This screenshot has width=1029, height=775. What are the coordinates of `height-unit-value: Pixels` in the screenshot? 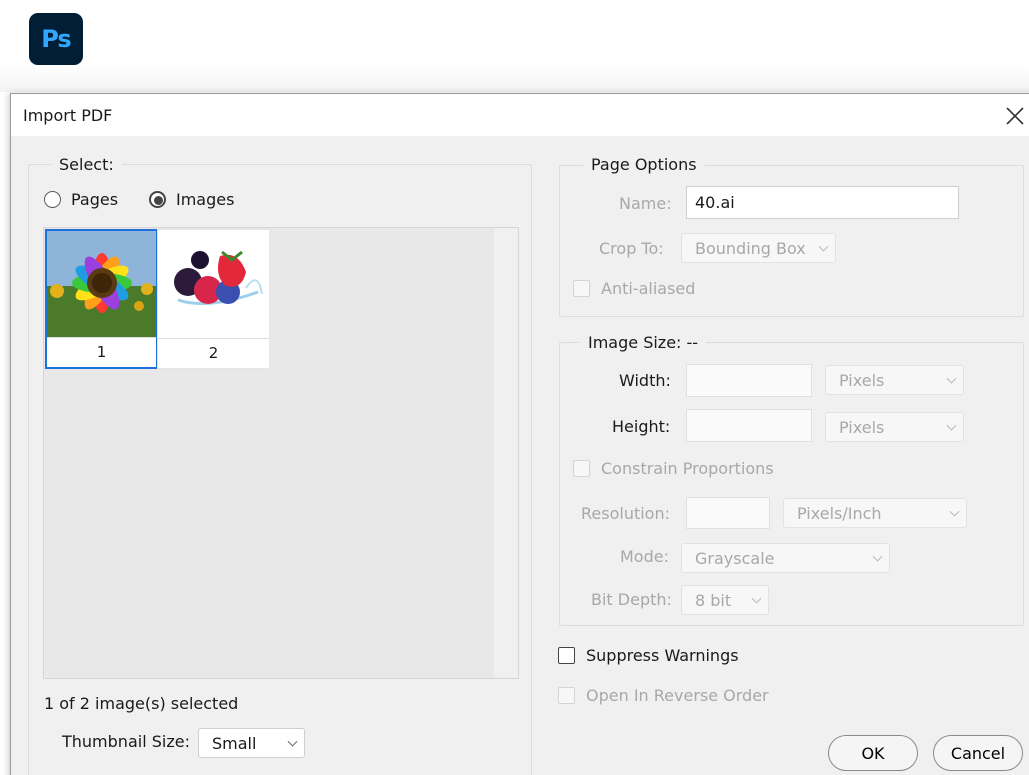 It's located at (862, 427).